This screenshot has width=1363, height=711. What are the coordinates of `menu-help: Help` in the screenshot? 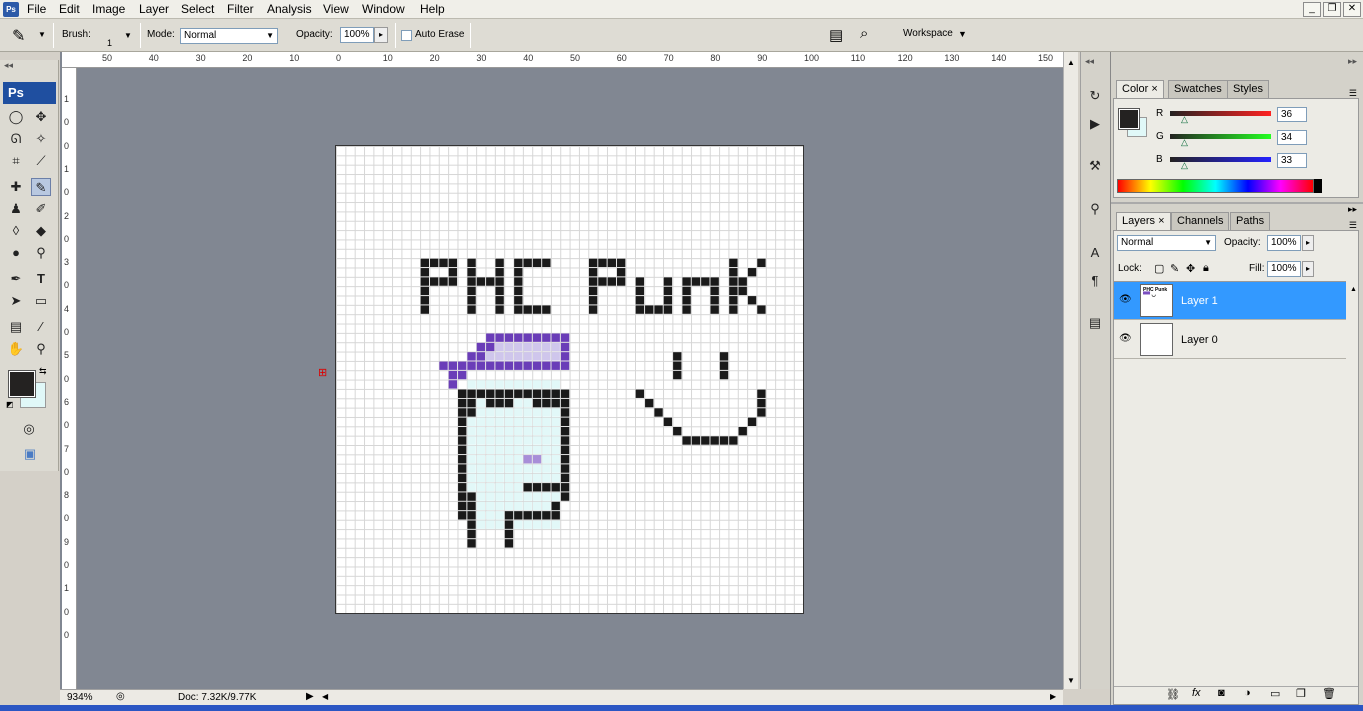 It's located at (432, 9).